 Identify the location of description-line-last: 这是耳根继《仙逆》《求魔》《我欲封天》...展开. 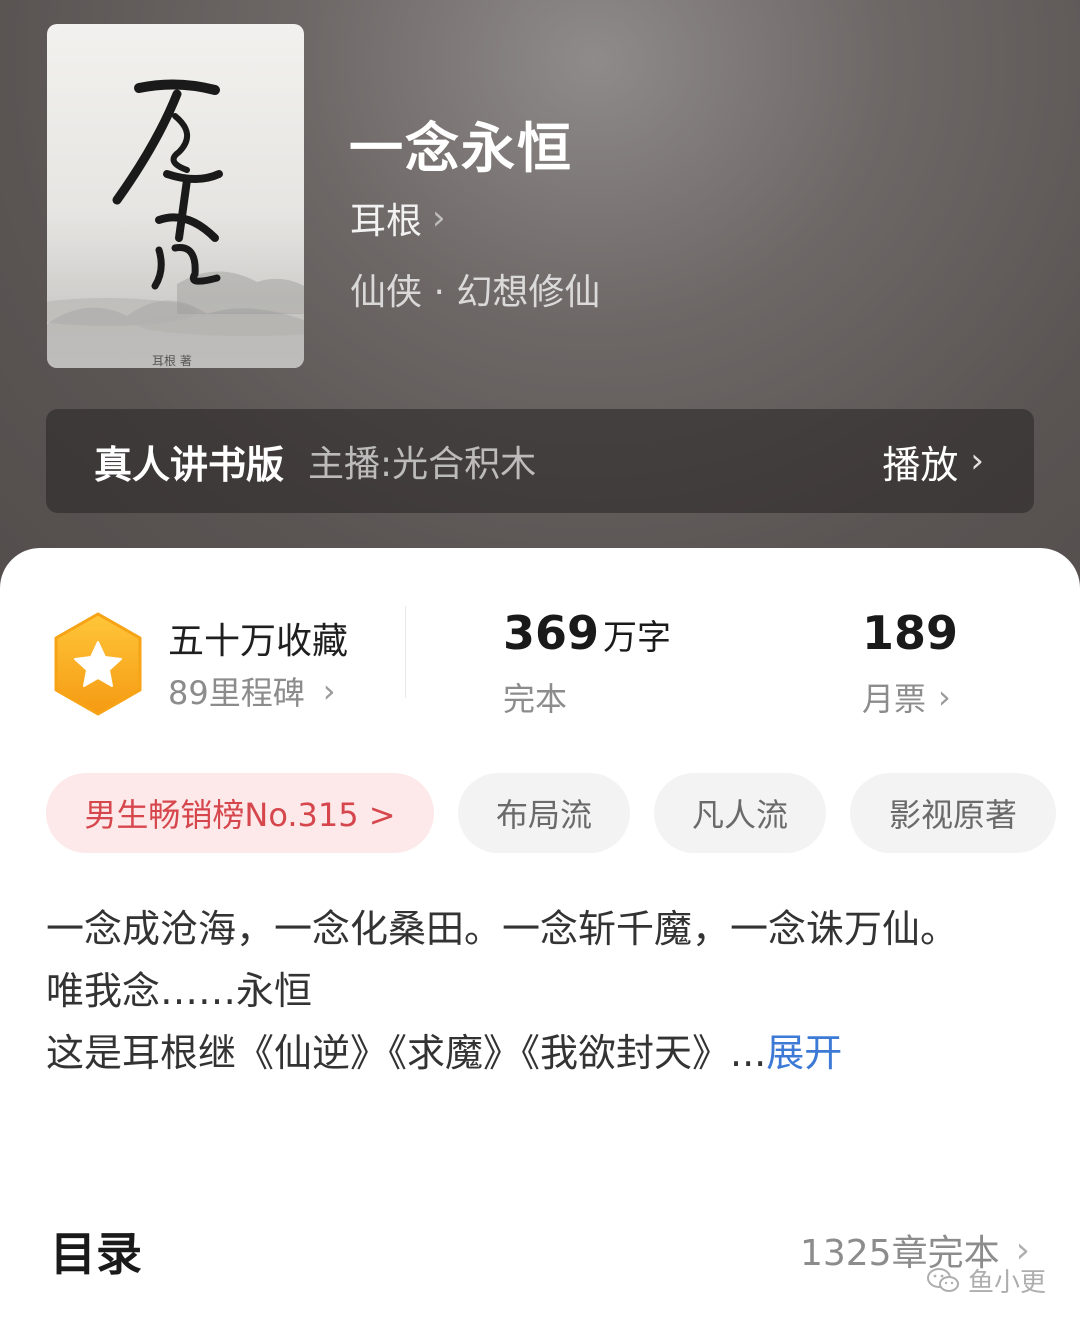
(543, 1053).